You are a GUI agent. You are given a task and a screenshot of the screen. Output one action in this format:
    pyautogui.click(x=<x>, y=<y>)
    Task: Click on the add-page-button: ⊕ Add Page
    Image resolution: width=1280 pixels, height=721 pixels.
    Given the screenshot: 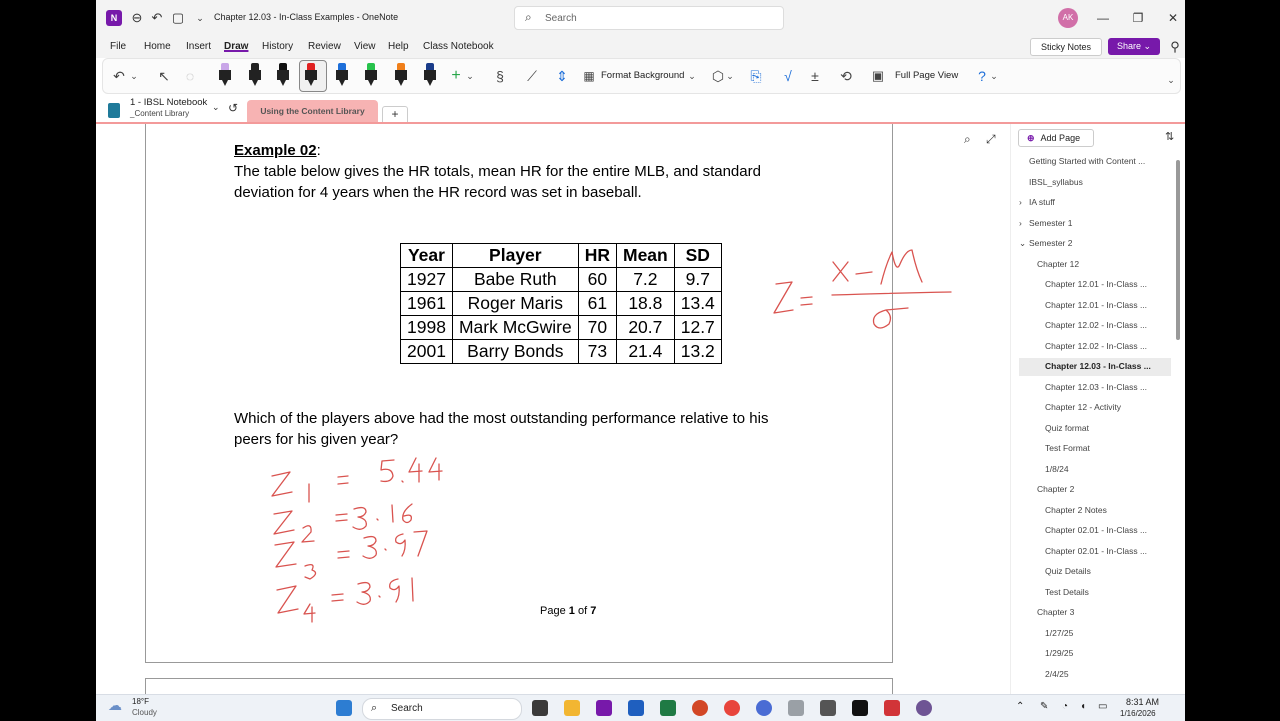 What is the action you would take?
    pyautogui.click(x=1056, y=138)
    